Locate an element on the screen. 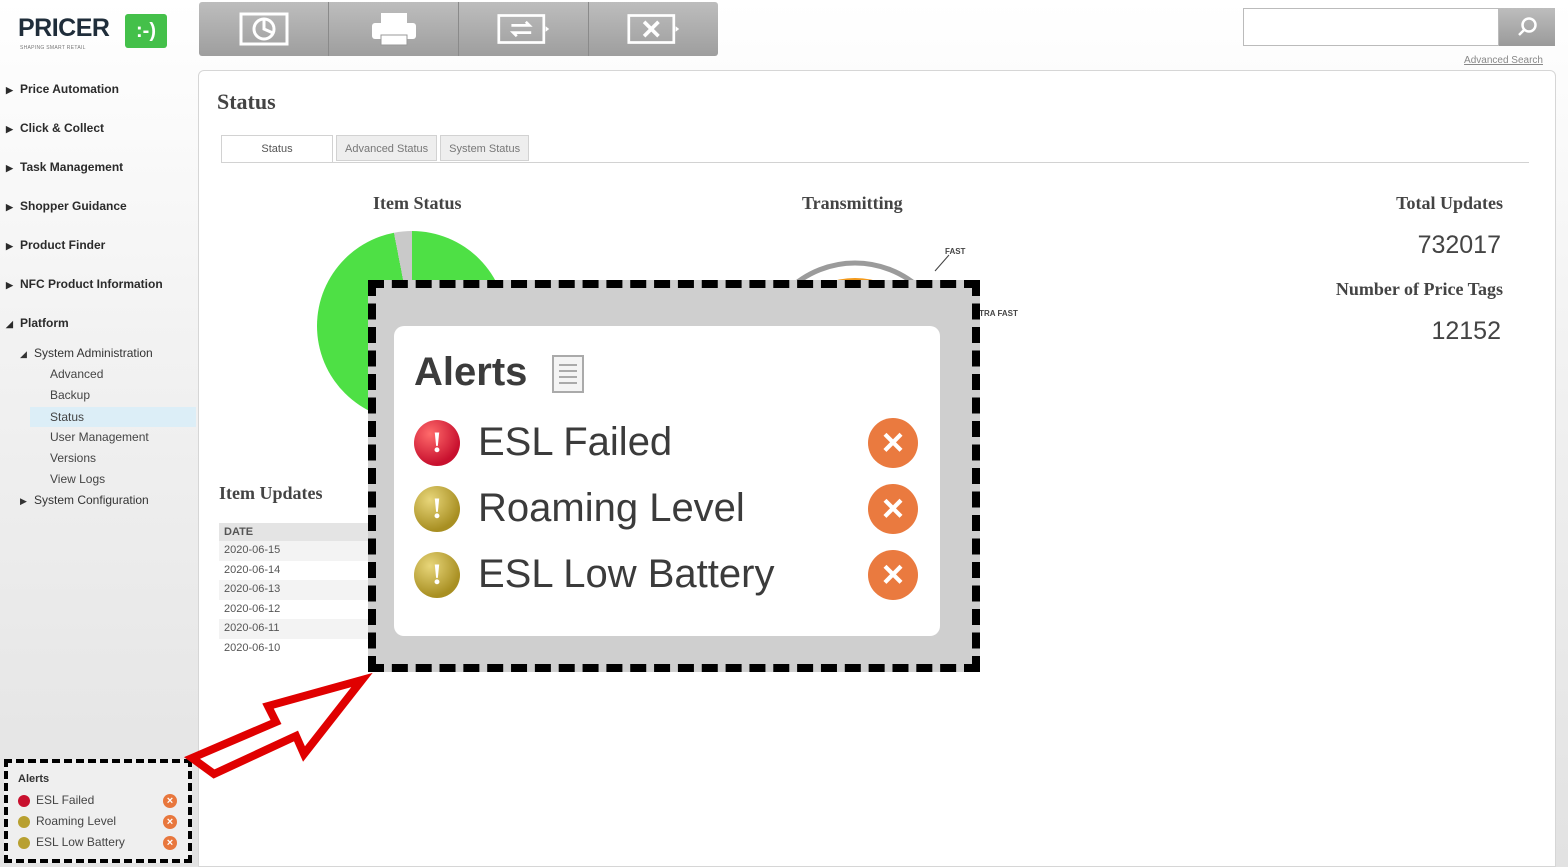  sidebar-item-system-administration: ◢ System Administration is located at coordinates (86, 353).